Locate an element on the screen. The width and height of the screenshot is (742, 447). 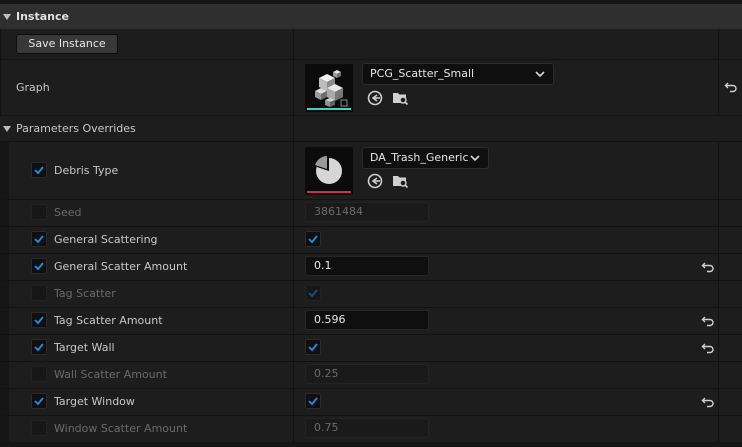
tag-scatter-row: Tag Scatter is located at coordinates (375, 294).